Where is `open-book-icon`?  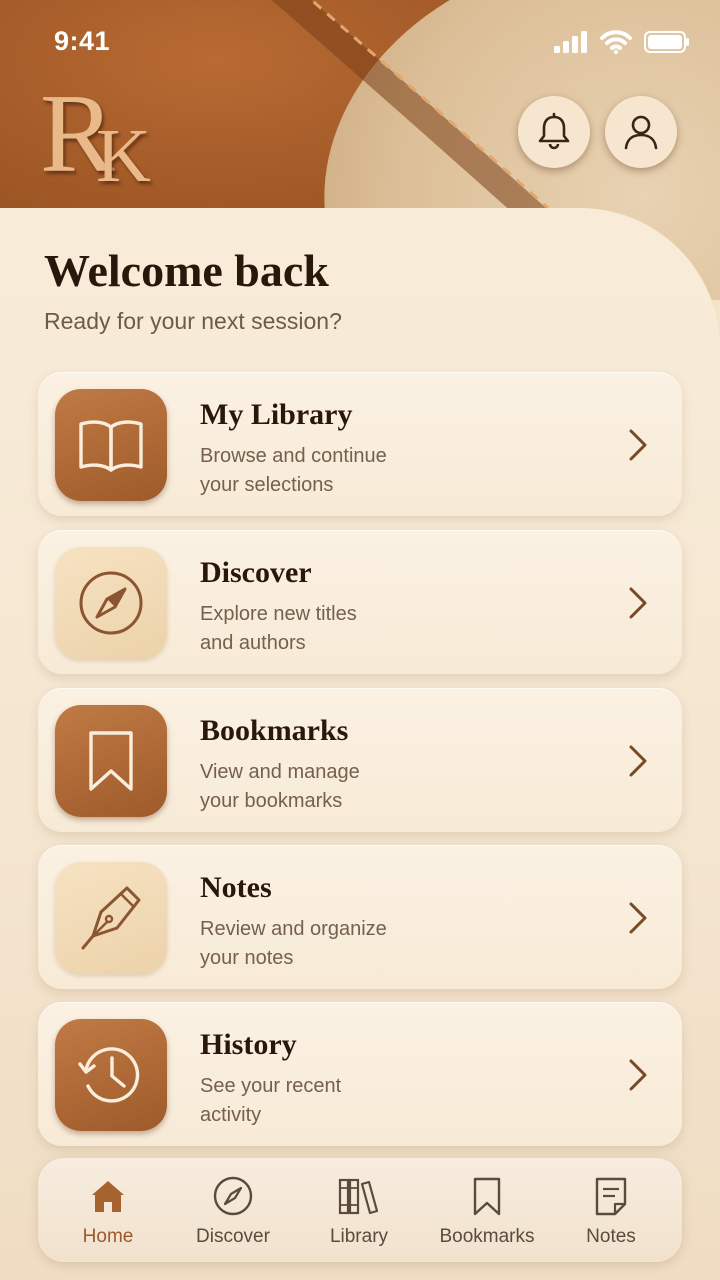 open-book-icon is located at coordinates (111, 446).